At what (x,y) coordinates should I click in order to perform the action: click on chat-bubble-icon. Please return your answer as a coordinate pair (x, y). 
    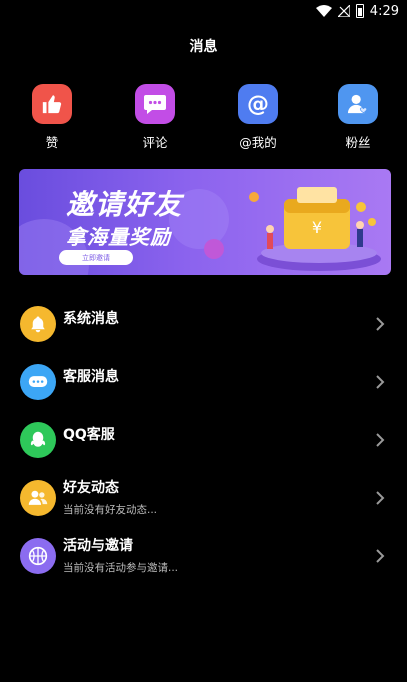
    Looking at the image, I should click on (38, 382).